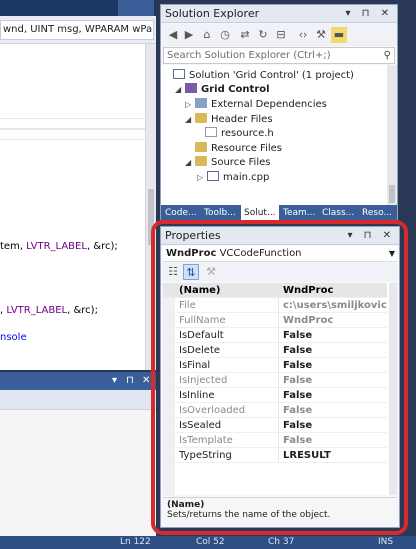 The image size is (416, 549). Describe the element at coordinates (245, 35) in the screenshot. I see `sync-icon: ⇄` at that location.